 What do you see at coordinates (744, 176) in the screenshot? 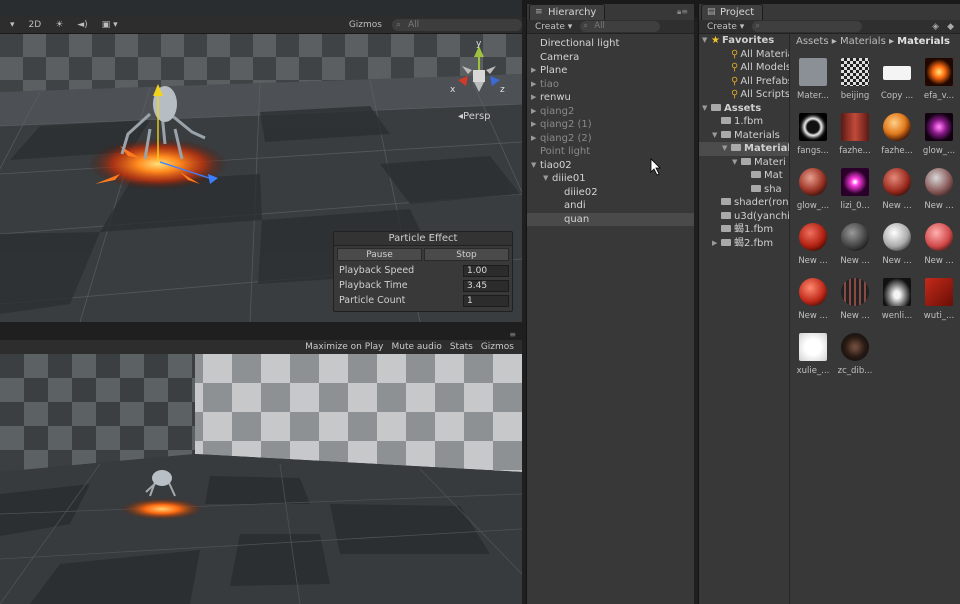
I see `project-tree-item: Mat` at bounding box center [744, 176].